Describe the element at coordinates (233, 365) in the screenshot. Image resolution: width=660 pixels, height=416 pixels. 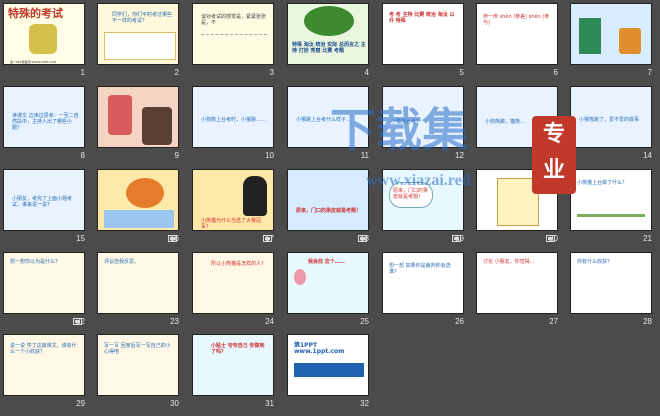
I see `slide-thumbnail: 小贴士 夸夸自己 你做到了吗？` at that location.